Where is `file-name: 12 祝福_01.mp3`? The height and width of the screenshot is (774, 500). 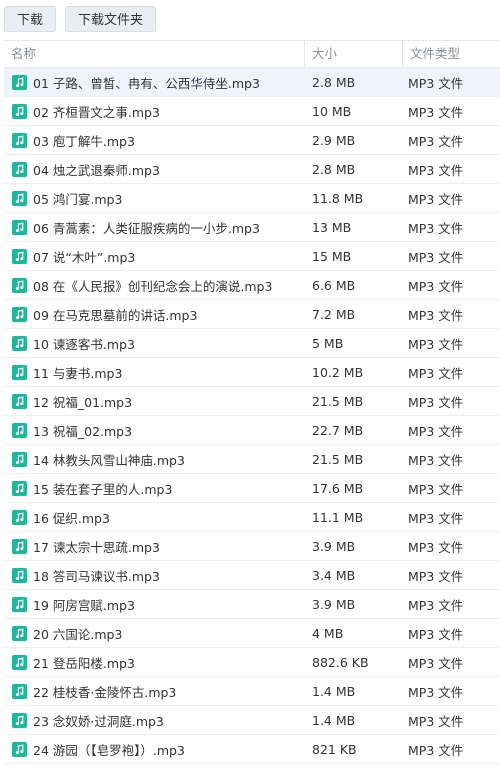 file-name: 12 祝福_01.mp3 is located at coordinates (82, 401).